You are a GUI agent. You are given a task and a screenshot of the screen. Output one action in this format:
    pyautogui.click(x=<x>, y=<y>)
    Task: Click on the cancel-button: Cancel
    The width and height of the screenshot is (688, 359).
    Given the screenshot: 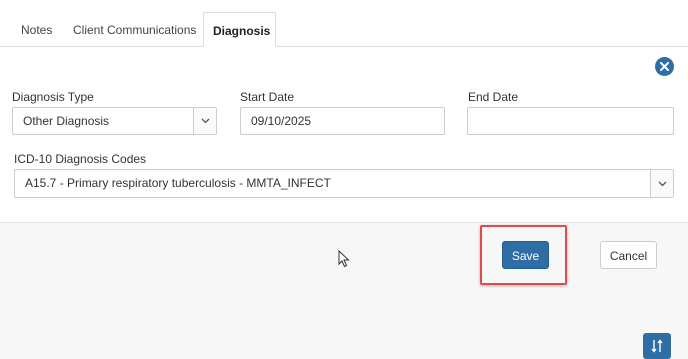 What is the action you would take?
    pyautogui.click(x=628, y=255)
    